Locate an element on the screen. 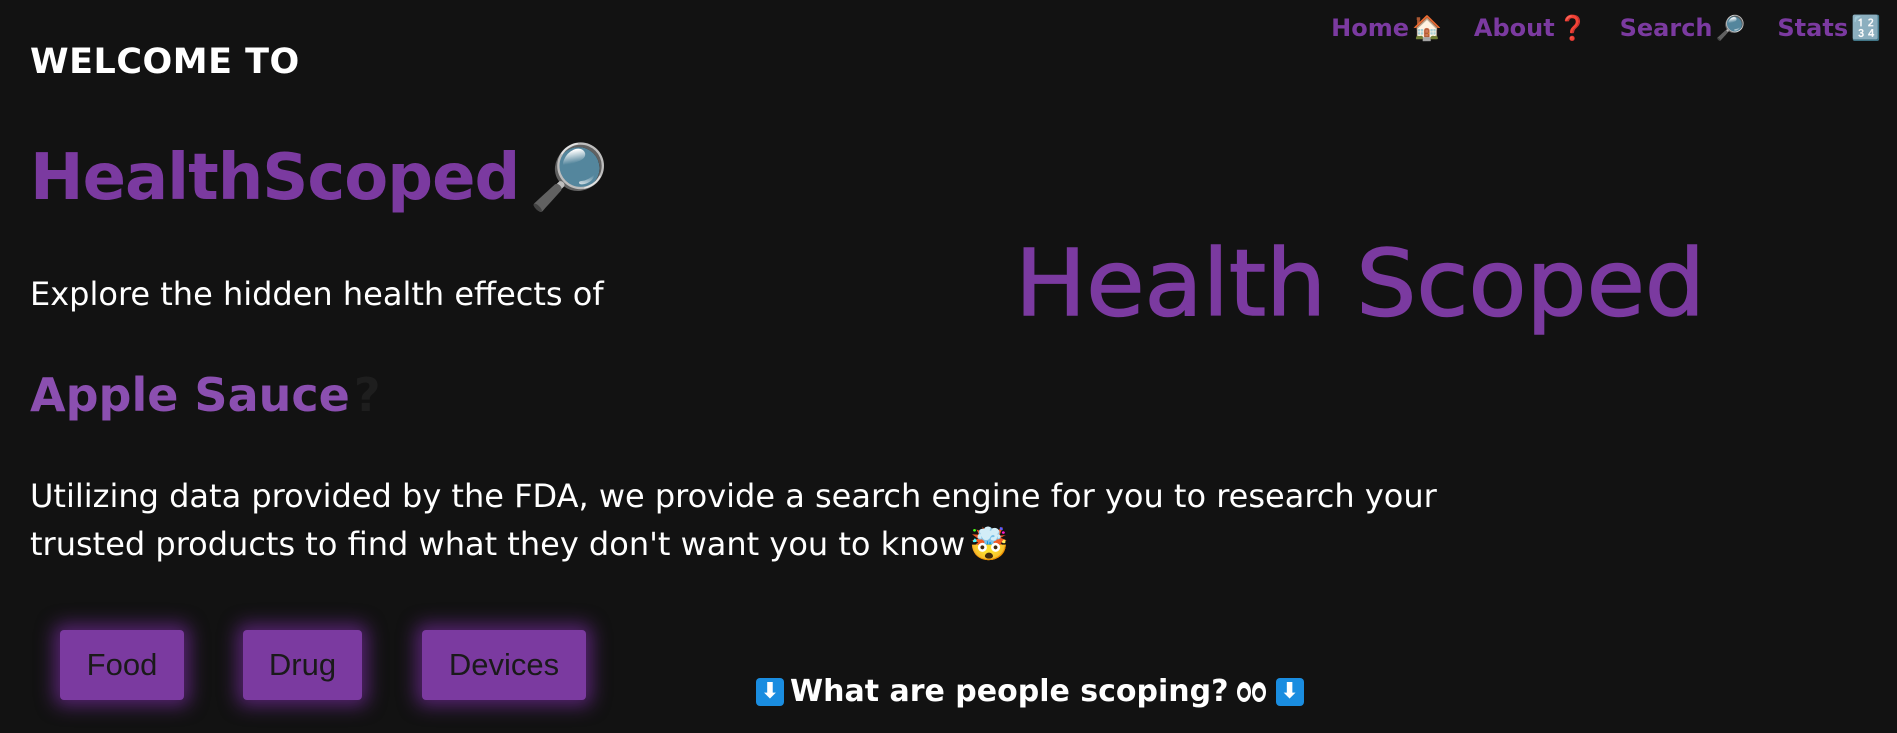 The width and height of the screenshot is (1897, 733). drug-button: Drug is located at coordinates (302, 665).